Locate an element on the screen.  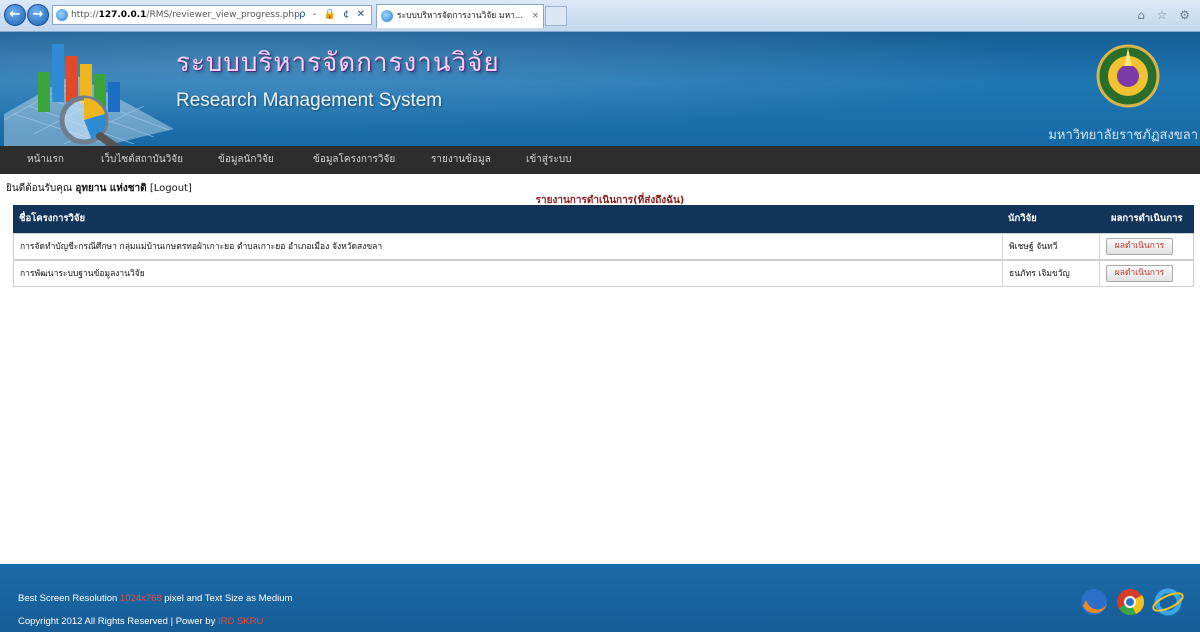
url-prefix: http:// is located at coordinates (85, 15).